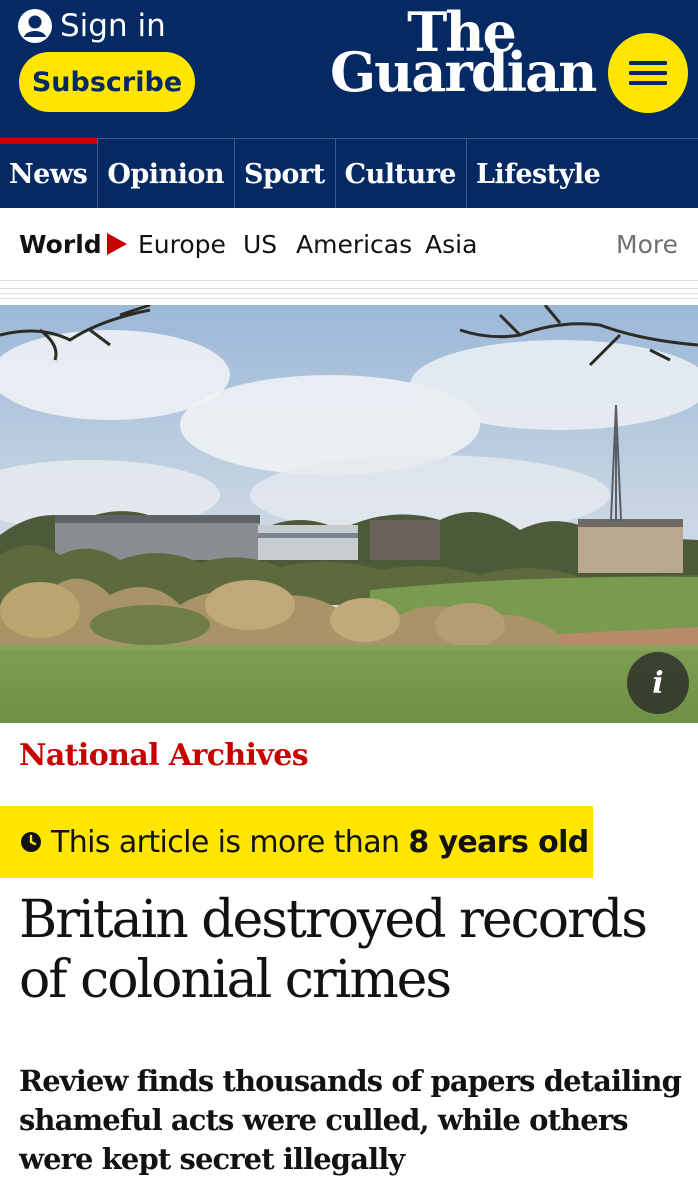 The image size is (698, 1200). I want to click on masthead: Sign in Subscribe The Guardian, so click(349, 69).